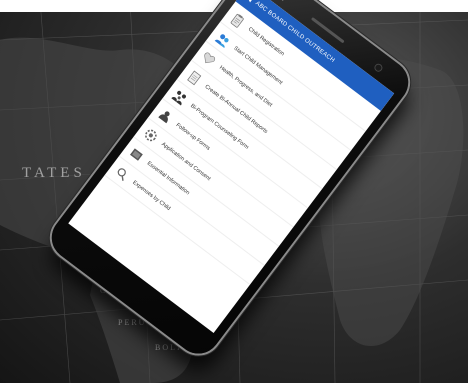 This screenshot has width=468, height=383. What do you see at coordinates (281, 1) in the screenshot?
I see `phone-brand-logo: MI` at bounding box center [281, 1].